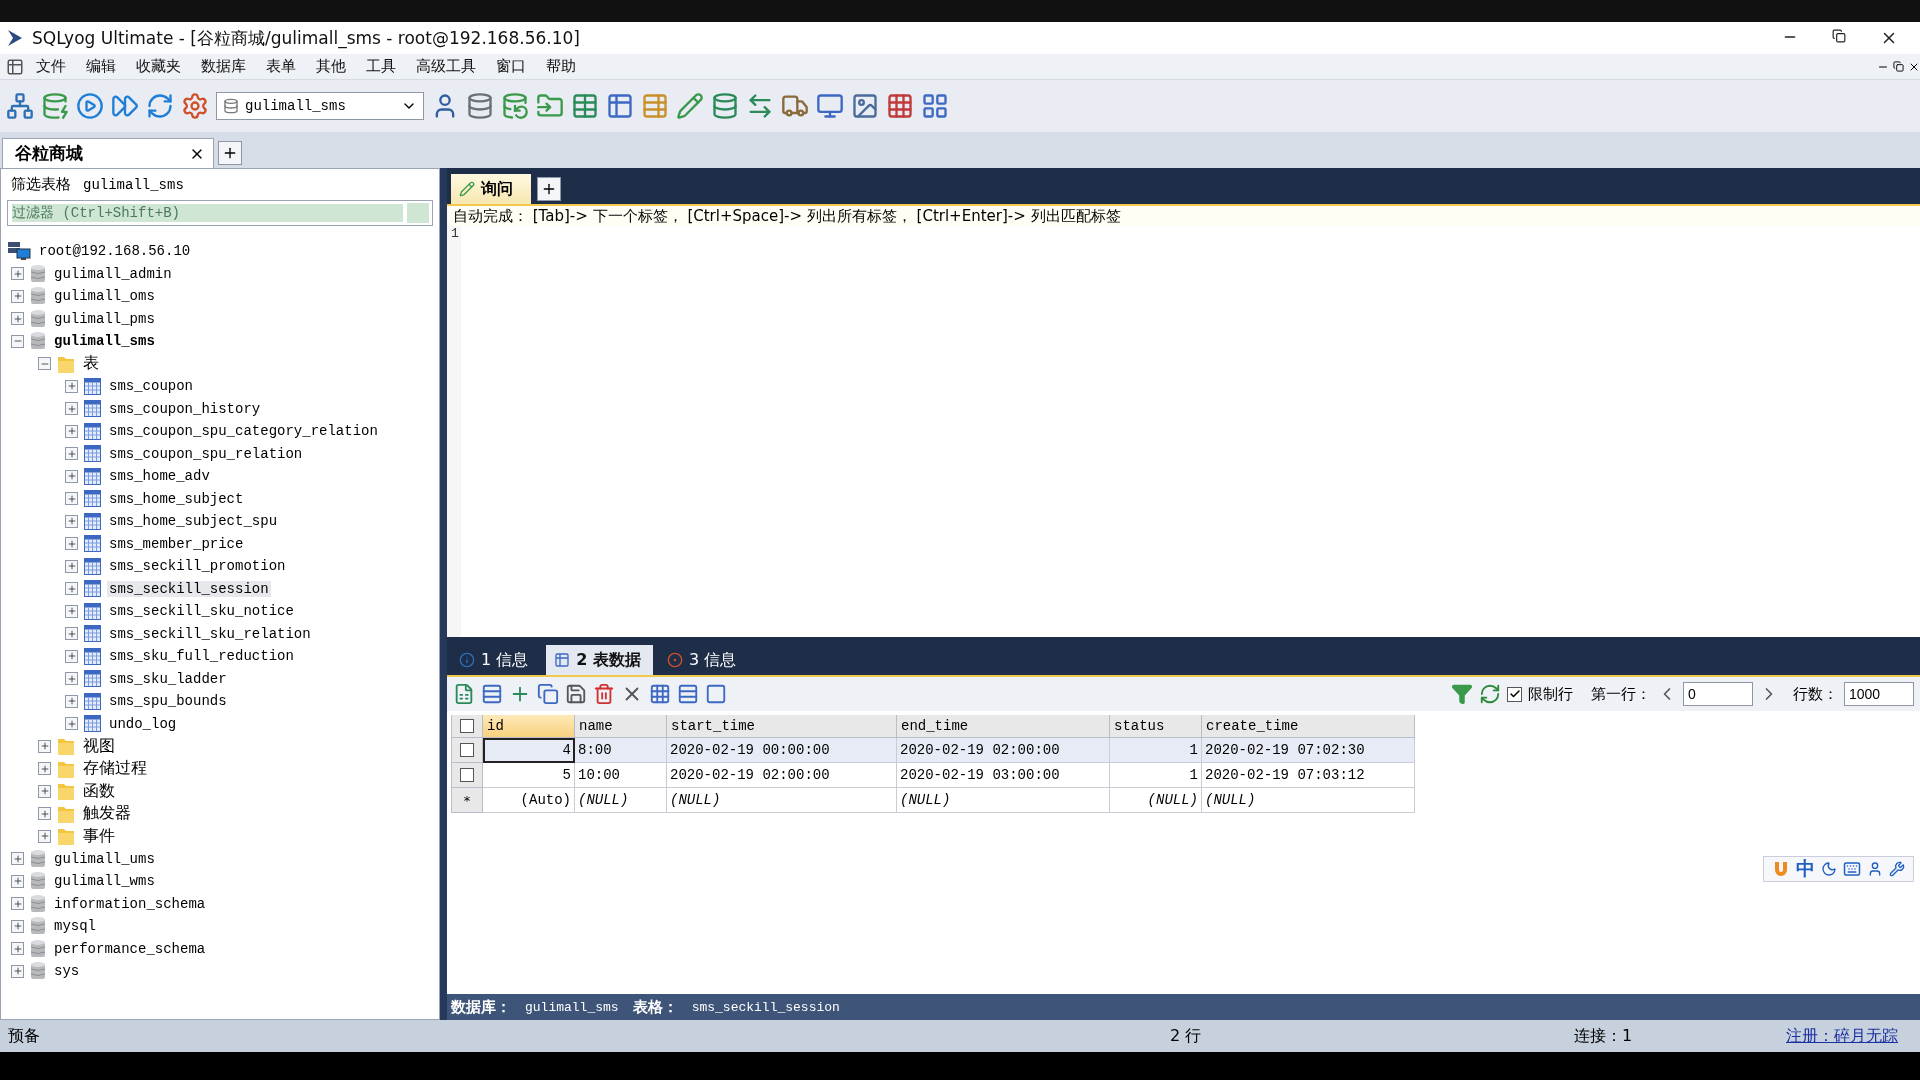 The height and width of the screenshot is (1080, 1920). What do you see at coordinates (1879, 694) in the screenshot?
I see `row-count-field: 1000` at bounding box center [1879, 694].